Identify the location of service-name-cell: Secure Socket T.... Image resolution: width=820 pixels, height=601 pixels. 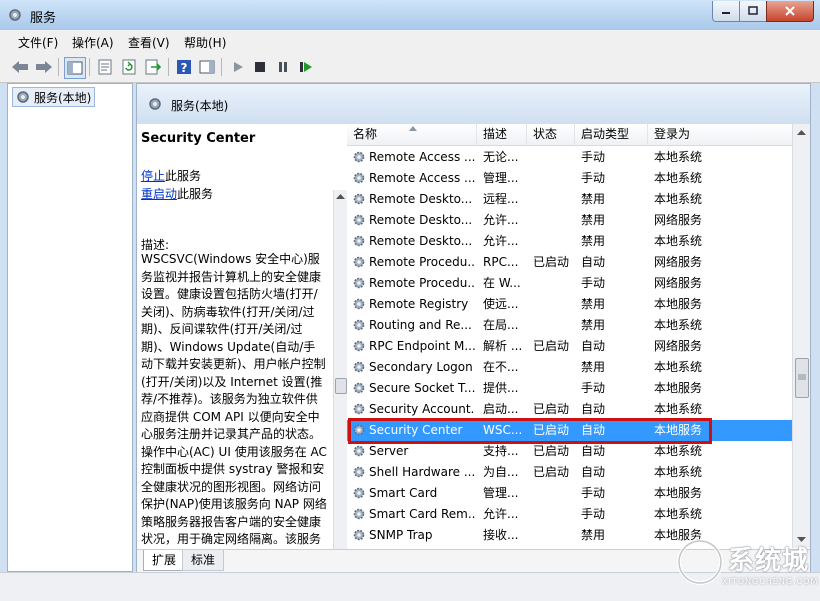
(422, 388).